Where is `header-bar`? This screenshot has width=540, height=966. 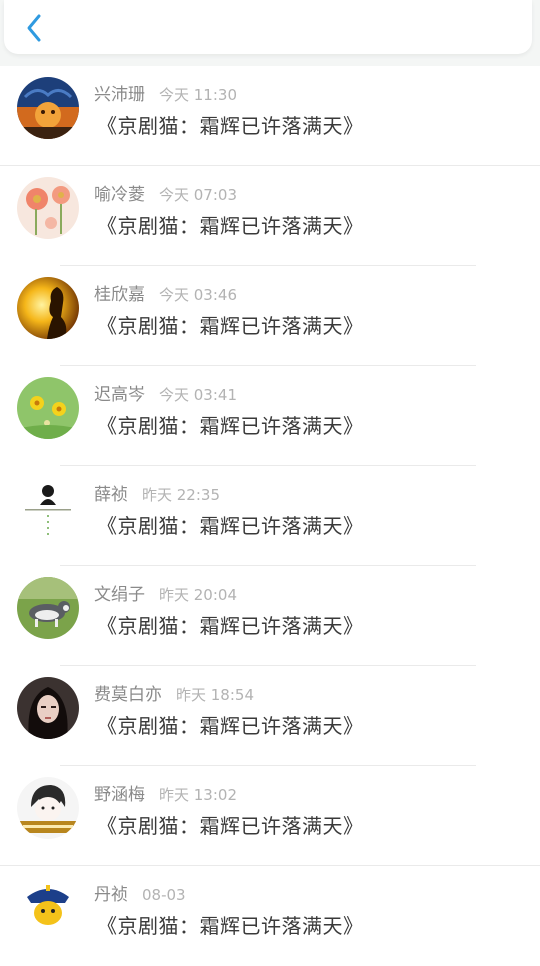
header-bar is located at coordinates (268, 27).